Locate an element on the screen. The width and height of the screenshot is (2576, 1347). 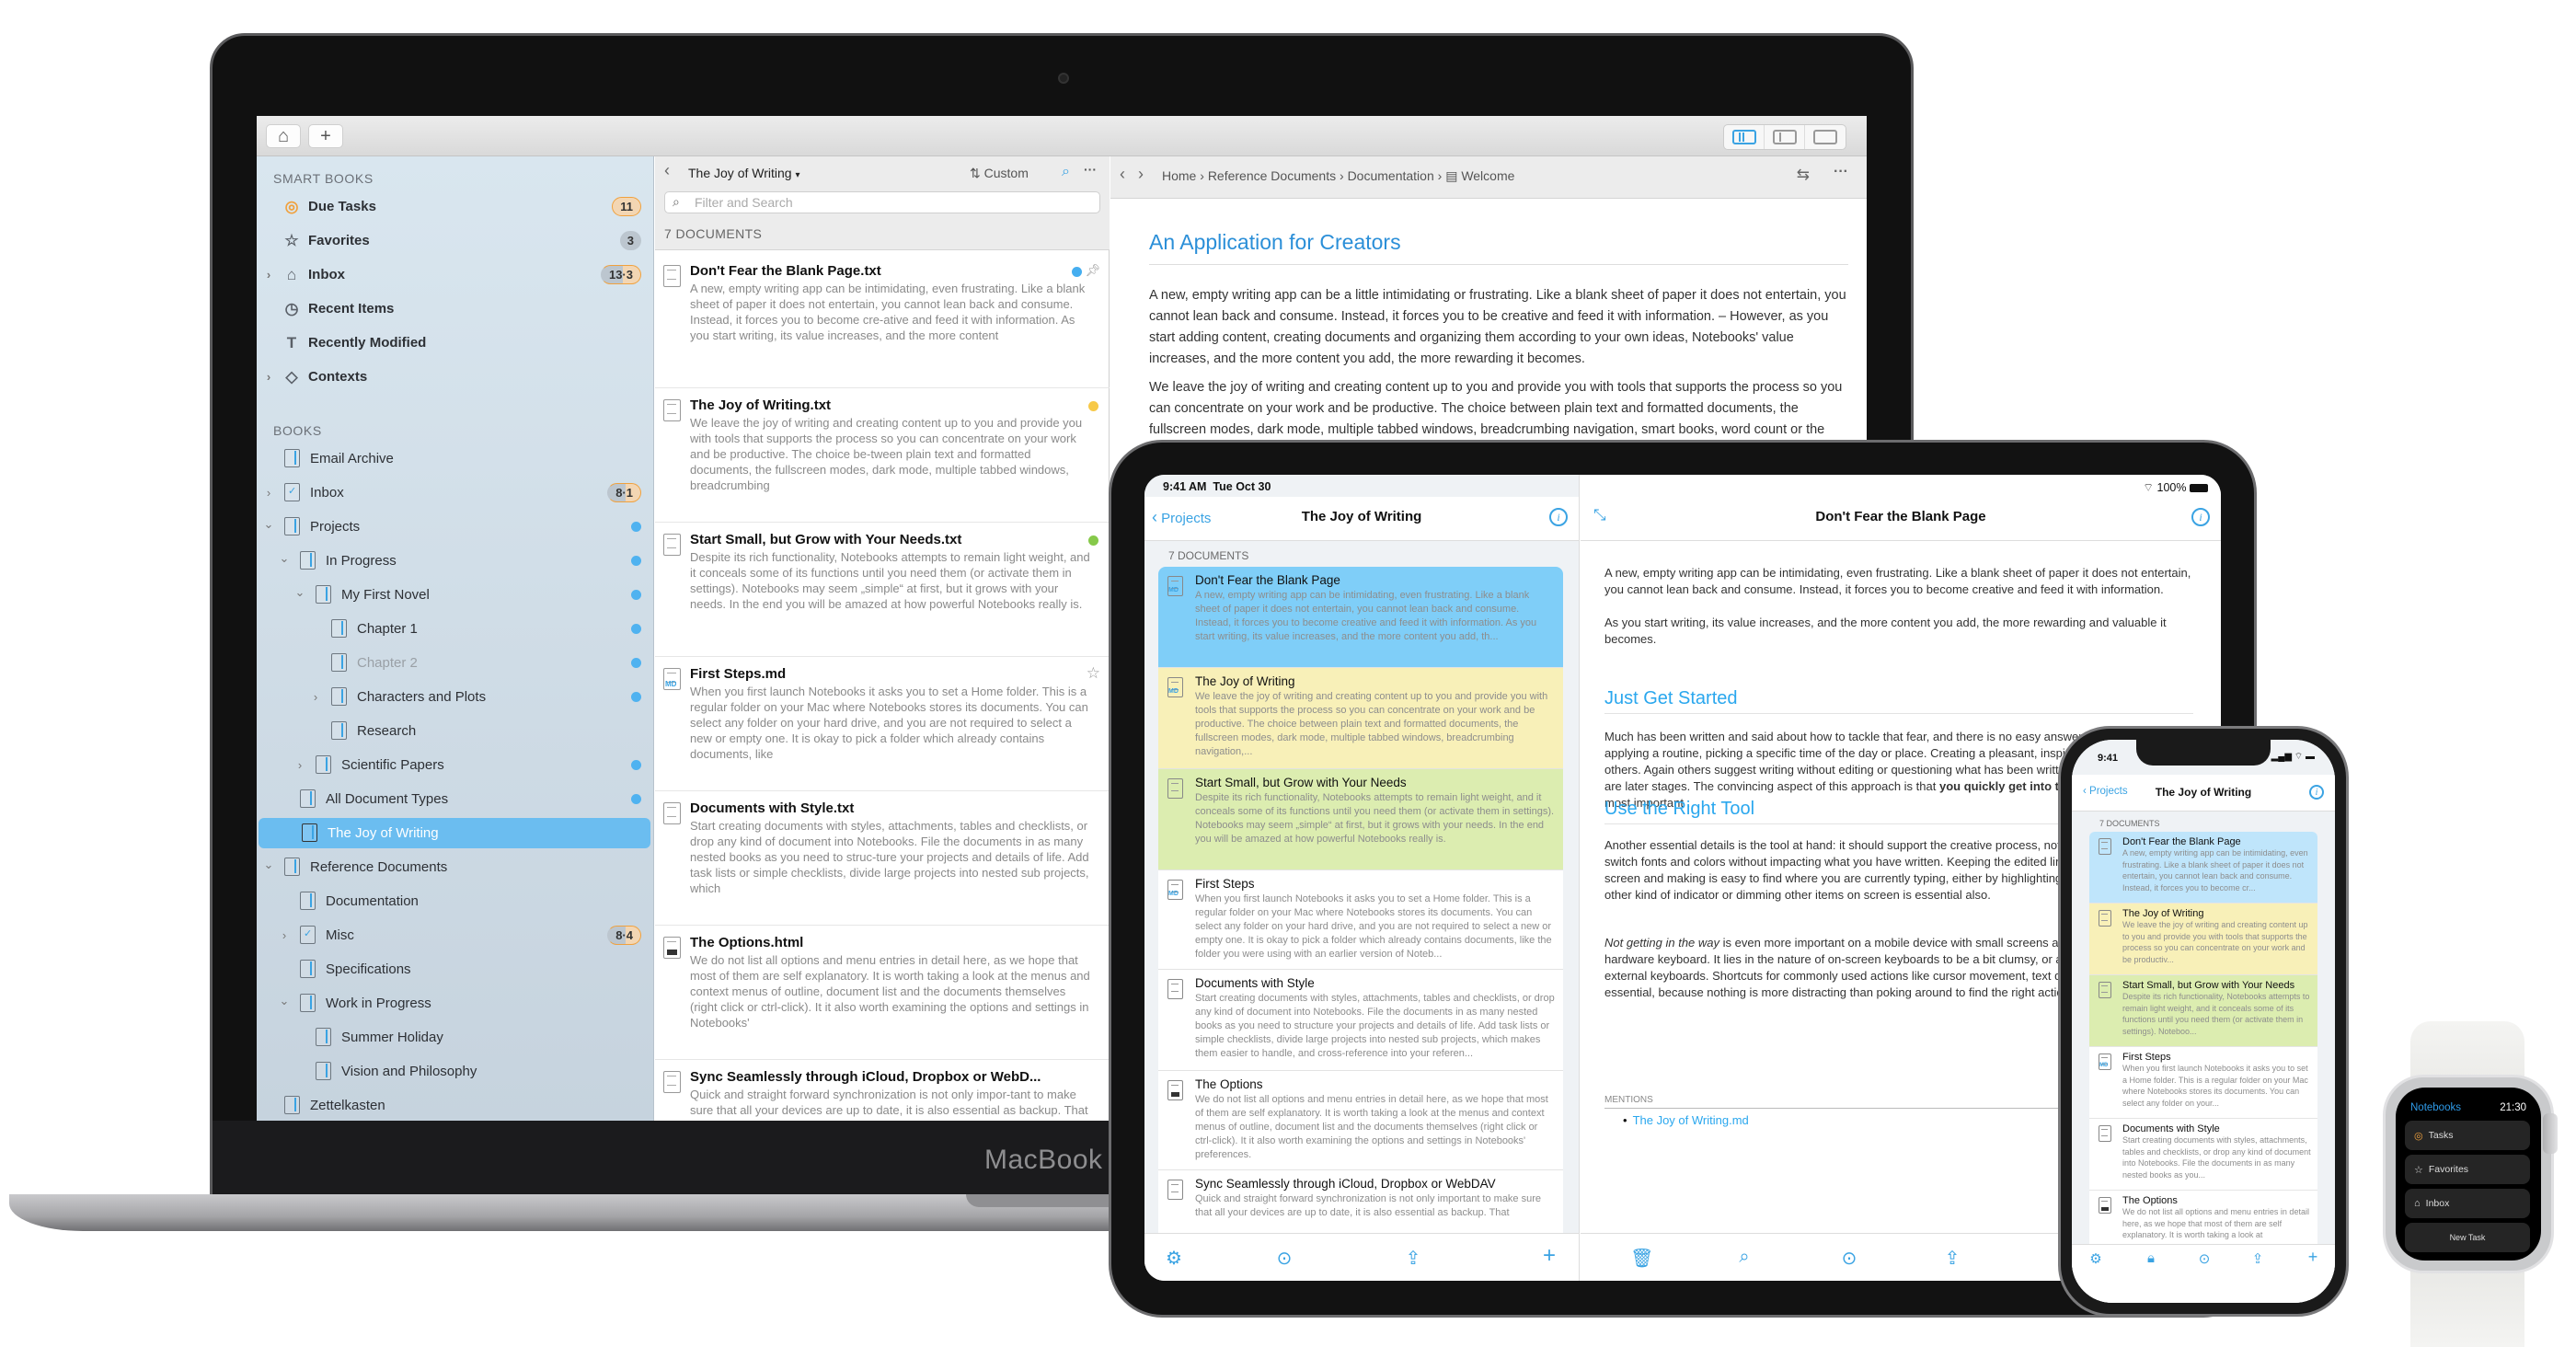
breadcrumb-item: Welcome is located at coordinates (1487, 175).